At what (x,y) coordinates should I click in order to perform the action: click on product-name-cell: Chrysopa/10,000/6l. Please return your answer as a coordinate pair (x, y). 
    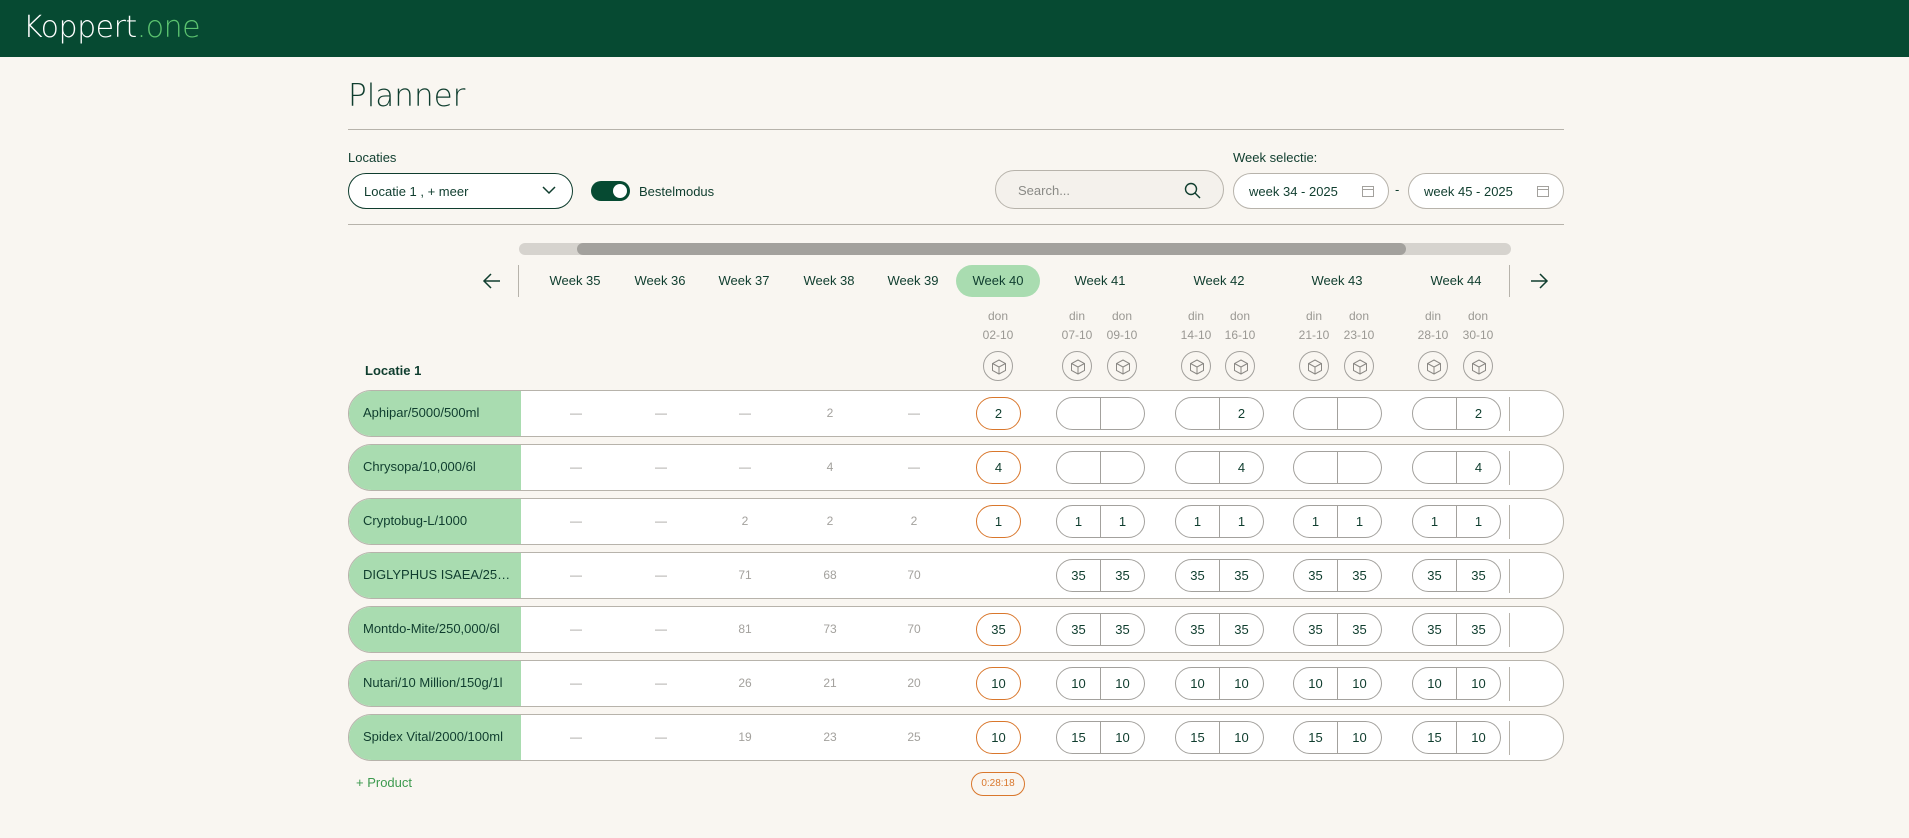
    Looking at the image, I should click on (435, 467).